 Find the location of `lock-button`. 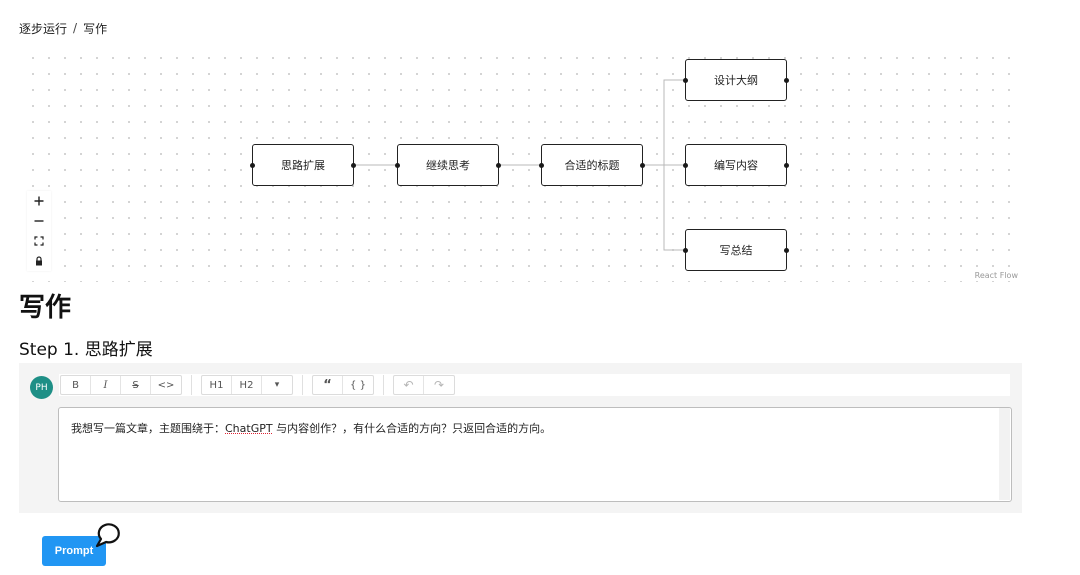

lock-button is located at coordinates (39, 261).